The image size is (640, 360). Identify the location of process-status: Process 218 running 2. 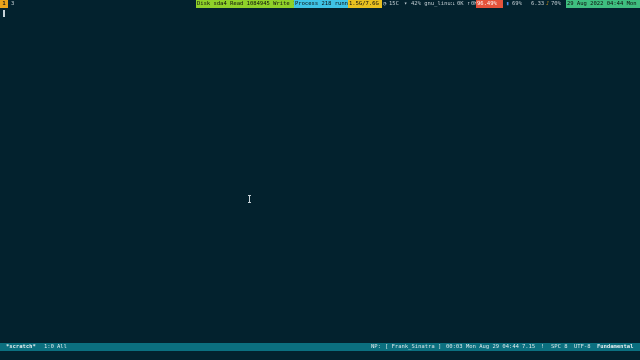
(321, 4).